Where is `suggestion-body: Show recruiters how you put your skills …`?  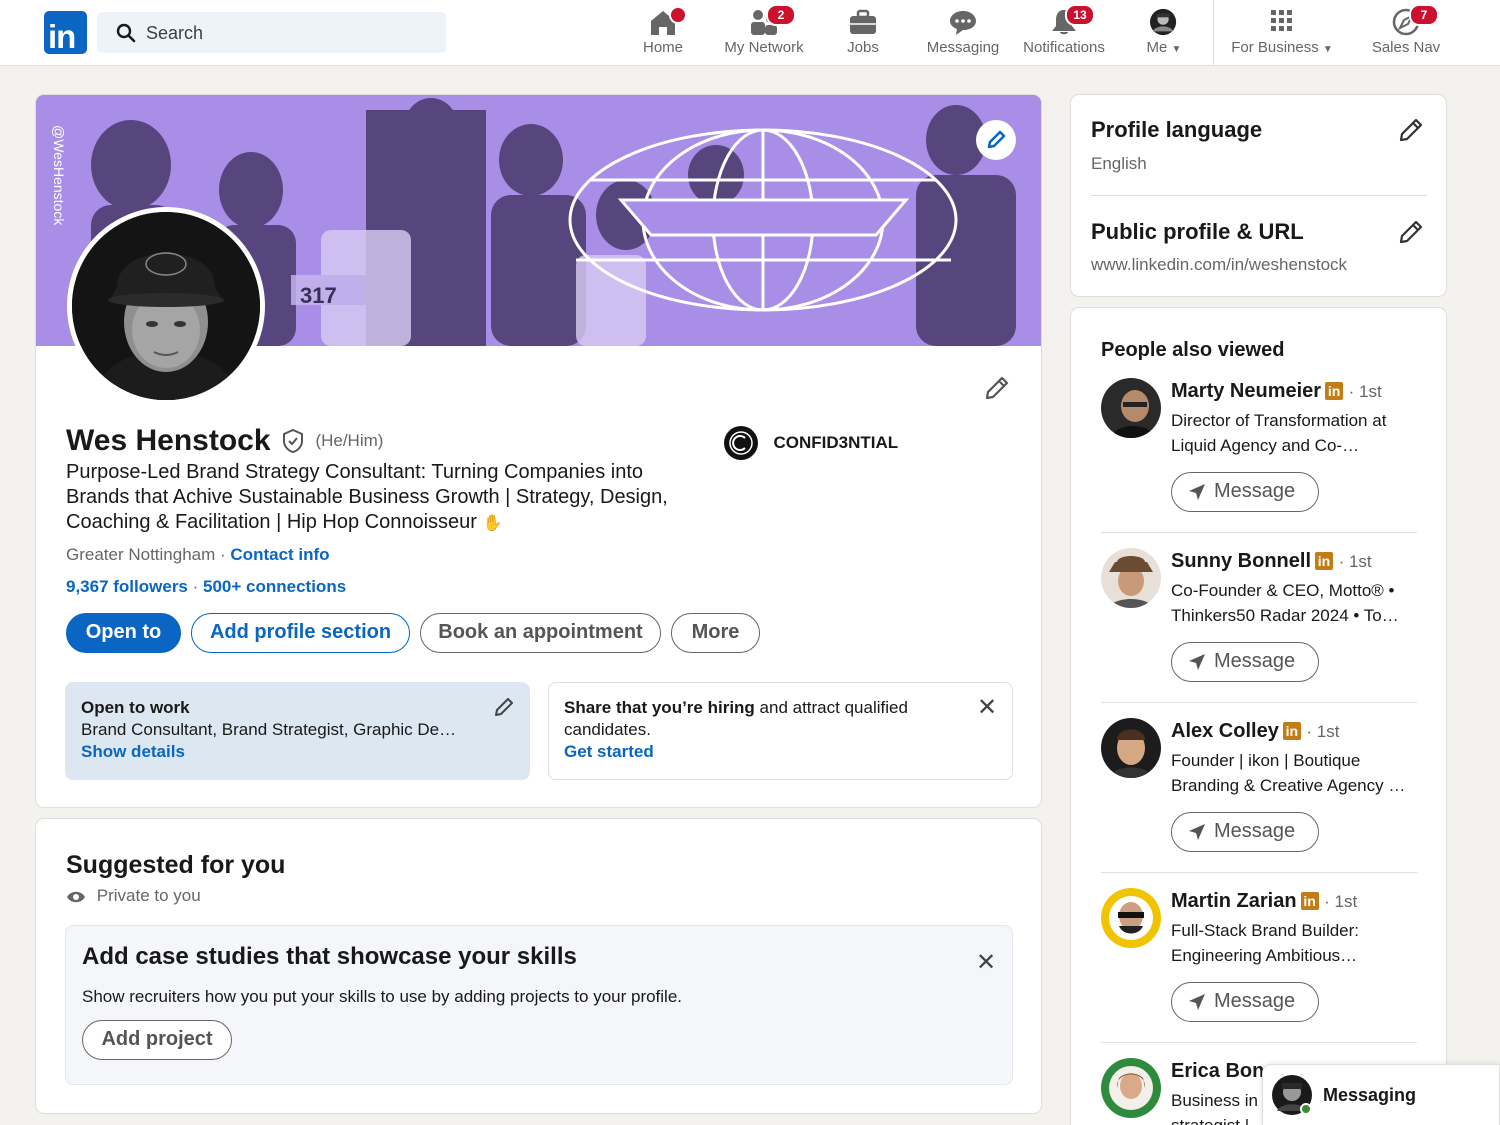
suggestion-body: Show recruiters how you put your skills … is located at coordinates (382, 996).